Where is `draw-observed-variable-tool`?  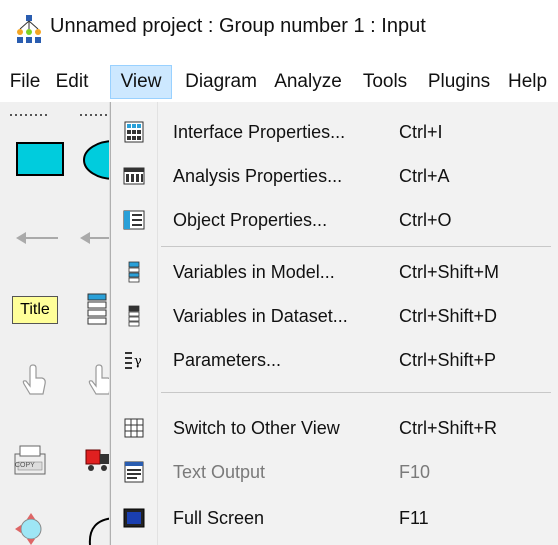 draw-observed-variable-tool is located at coordinates (40, 159).